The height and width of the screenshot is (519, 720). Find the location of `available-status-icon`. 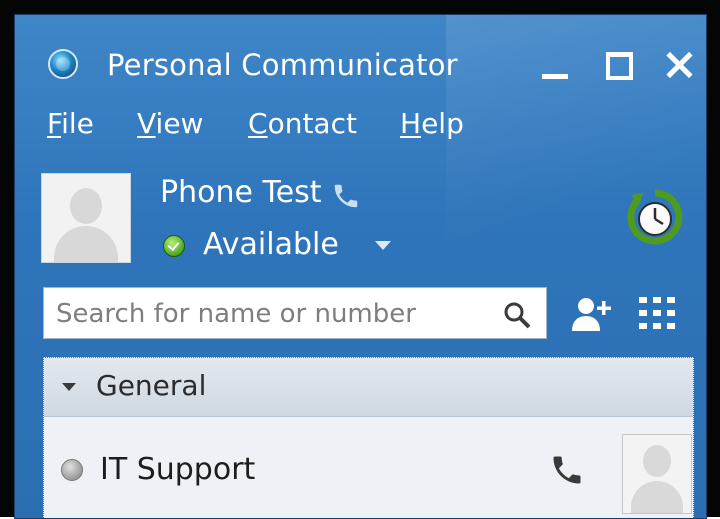

available-status-icon is located at coordinates (174, 246).